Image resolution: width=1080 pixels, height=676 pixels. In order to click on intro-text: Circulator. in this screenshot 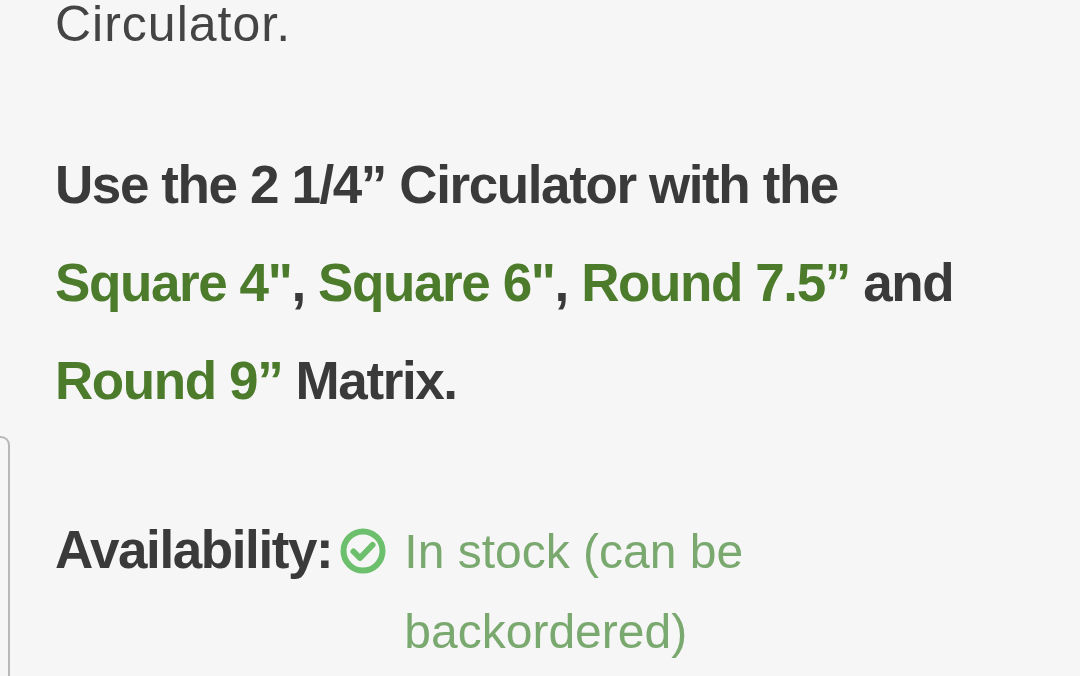, I will do `click(174, 25)`.